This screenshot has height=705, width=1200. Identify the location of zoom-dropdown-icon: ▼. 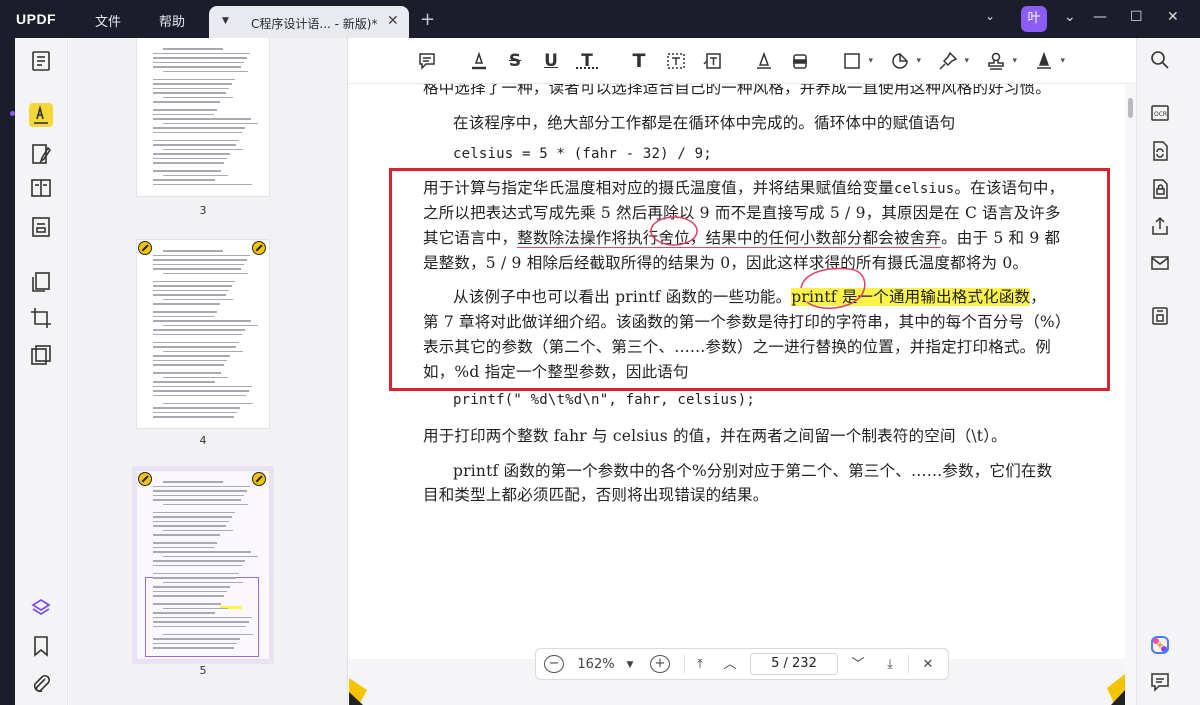
(630, 665).